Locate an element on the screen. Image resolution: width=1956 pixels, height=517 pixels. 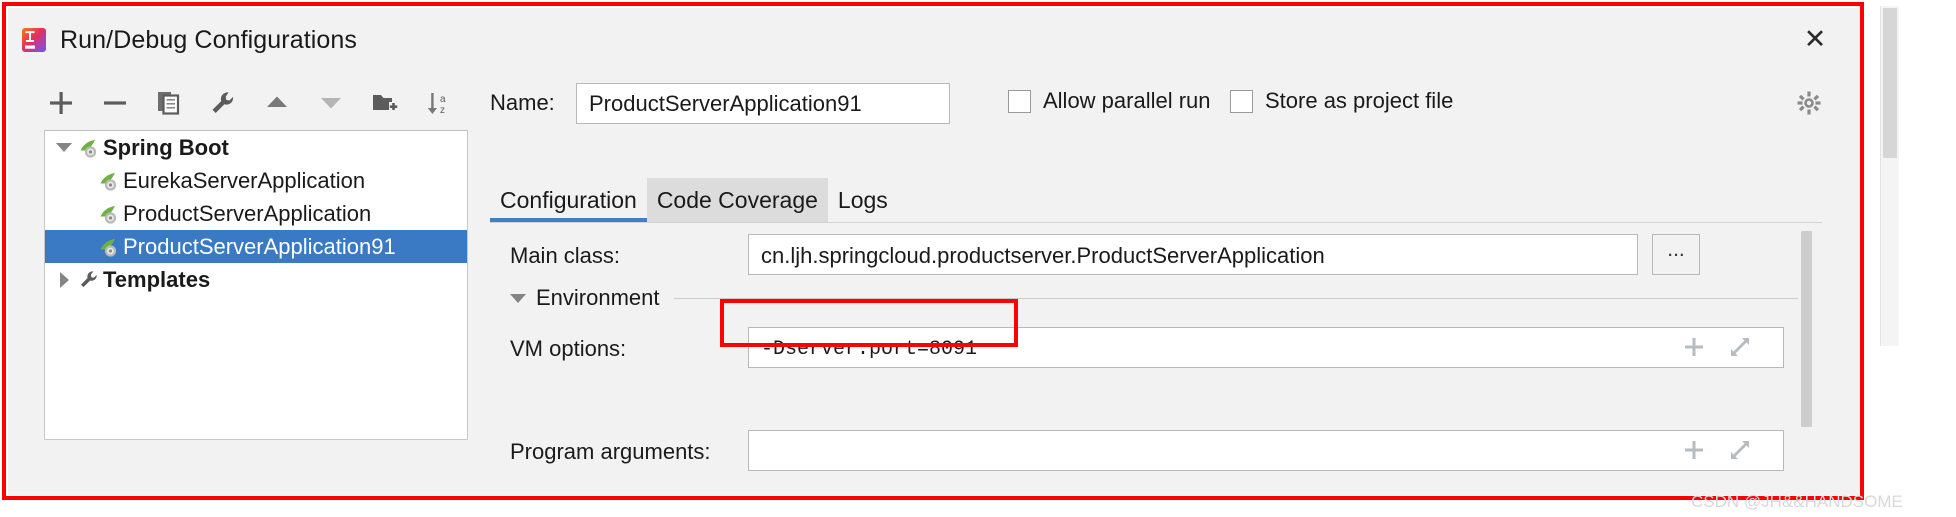
allow-parallel-run-checkbox: Allow parallel run is located at coordinates (1109, 101).